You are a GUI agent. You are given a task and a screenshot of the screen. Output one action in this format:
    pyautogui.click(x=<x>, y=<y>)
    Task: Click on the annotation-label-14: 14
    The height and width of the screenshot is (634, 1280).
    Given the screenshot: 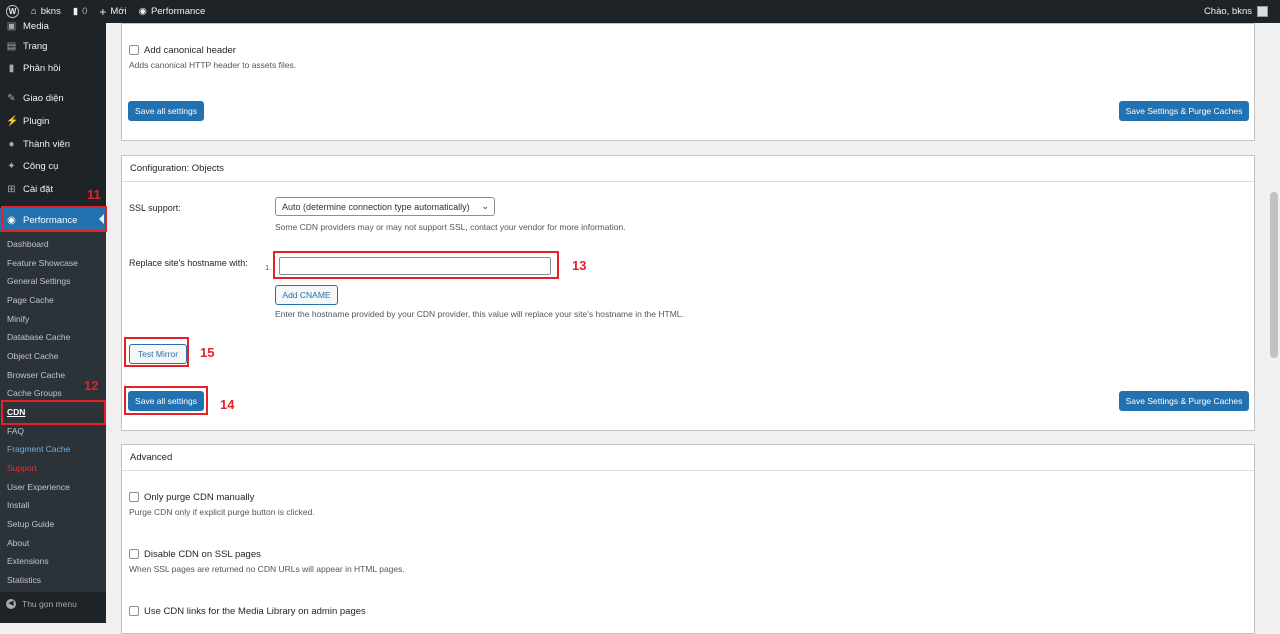 What is the action you would take?
    pyautogui.click(x=227, y=404)
    